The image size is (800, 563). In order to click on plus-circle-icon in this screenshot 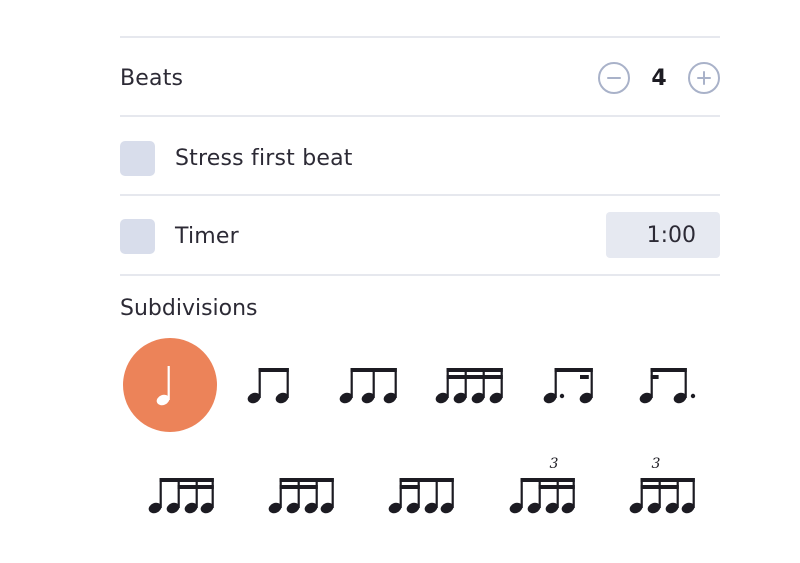, I will do `click(704, 78)`.